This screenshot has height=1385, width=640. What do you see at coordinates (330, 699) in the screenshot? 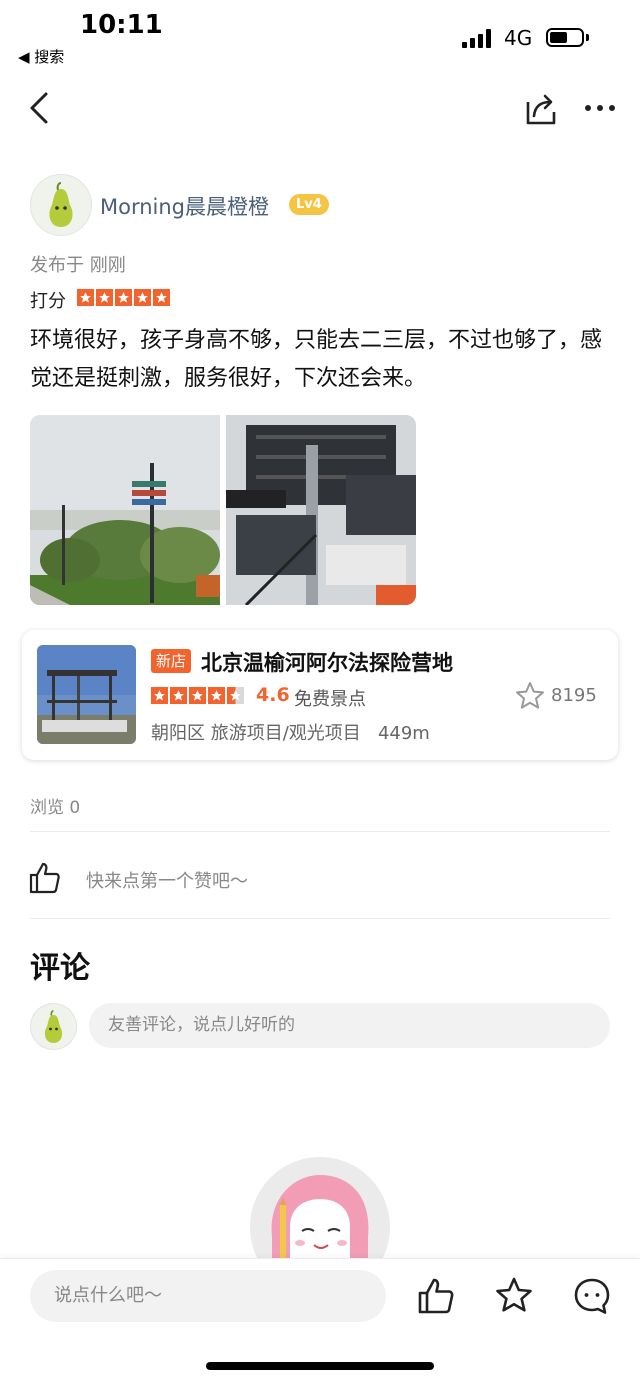
I see `poi-price: 免费景点` at bounding box center [330, 699].